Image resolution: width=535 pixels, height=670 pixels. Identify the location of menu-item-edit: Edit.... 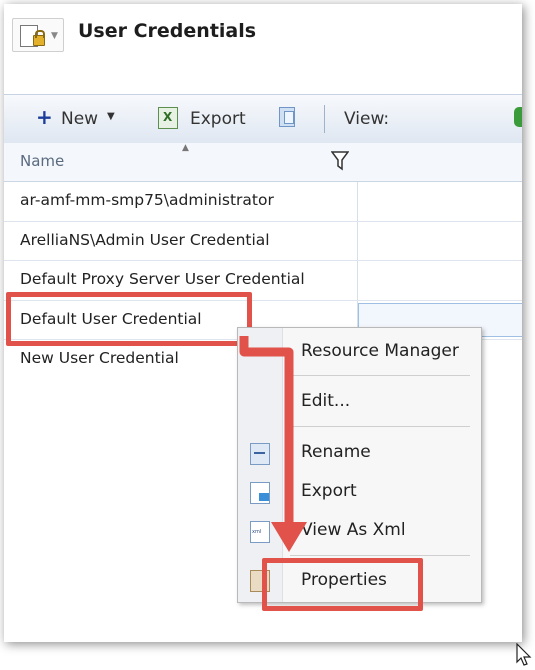
(325, 401).